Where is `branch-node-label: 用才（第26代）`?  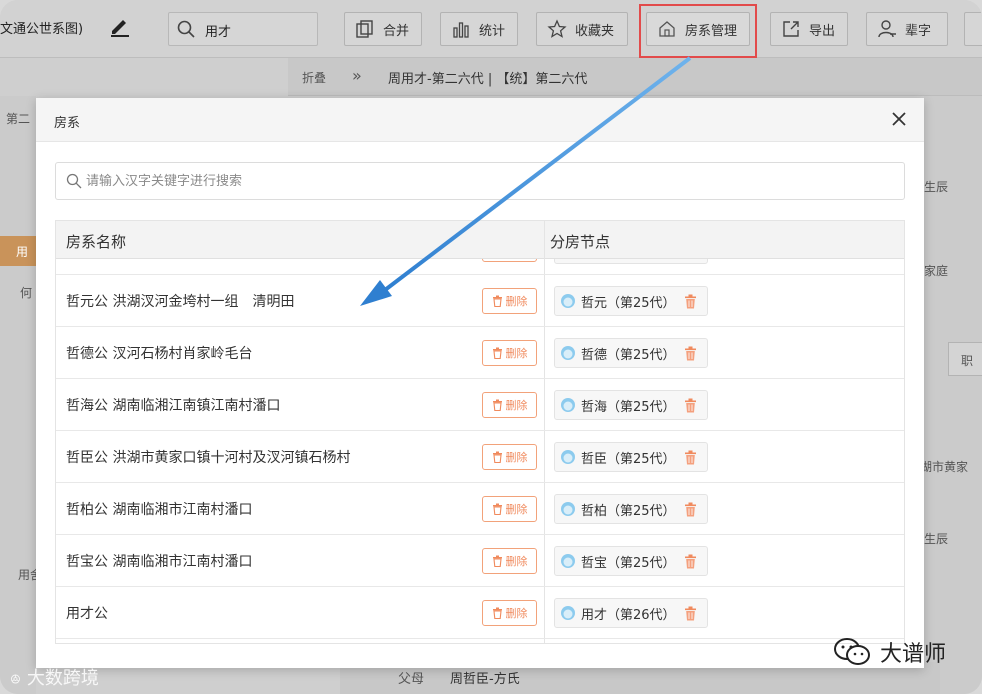 branch-node-label: 用才（第26代） is located at coordinates (628, 615).